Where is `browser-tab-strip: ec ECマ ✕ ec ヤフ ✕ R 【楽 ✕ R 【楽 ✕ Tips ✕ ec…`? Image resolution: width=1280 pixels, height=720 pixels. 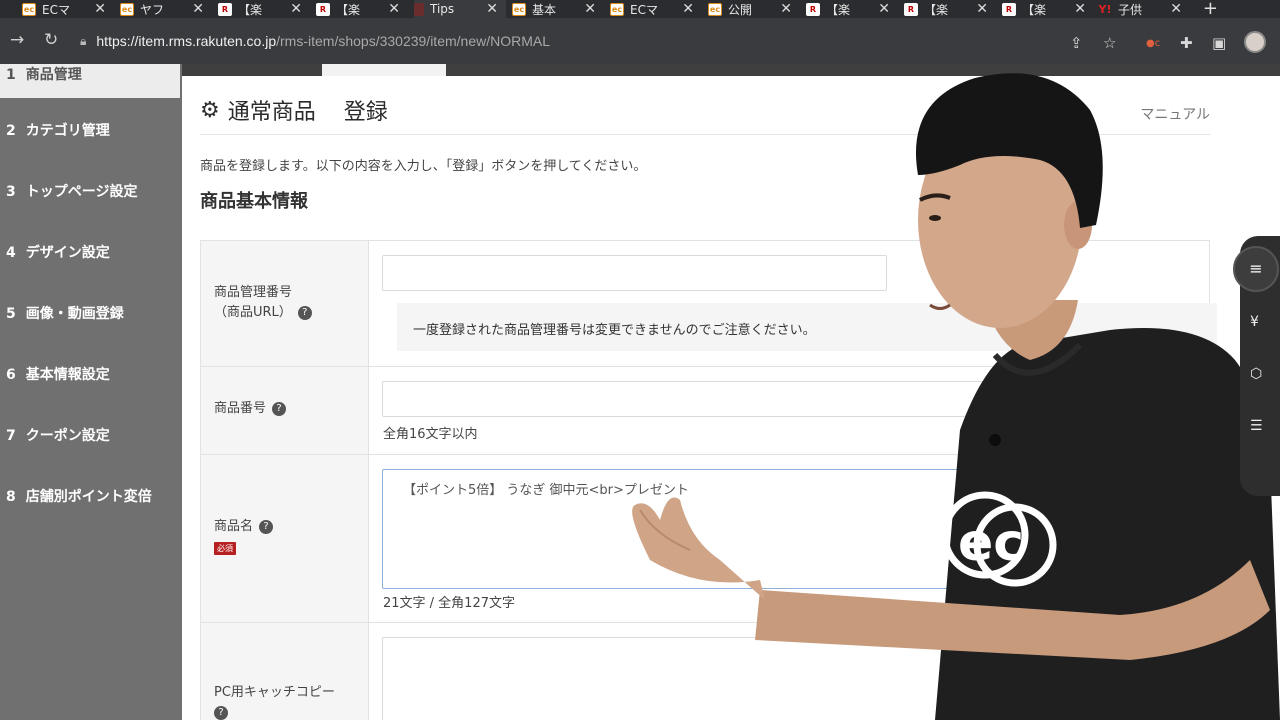
browser-tab-strip: ec ECマ ✕ ec ヤフ ✕ R 【楽 ✕ R 【楽 ✕ Tips ✕ ec… is located at coordinates (640, 9).